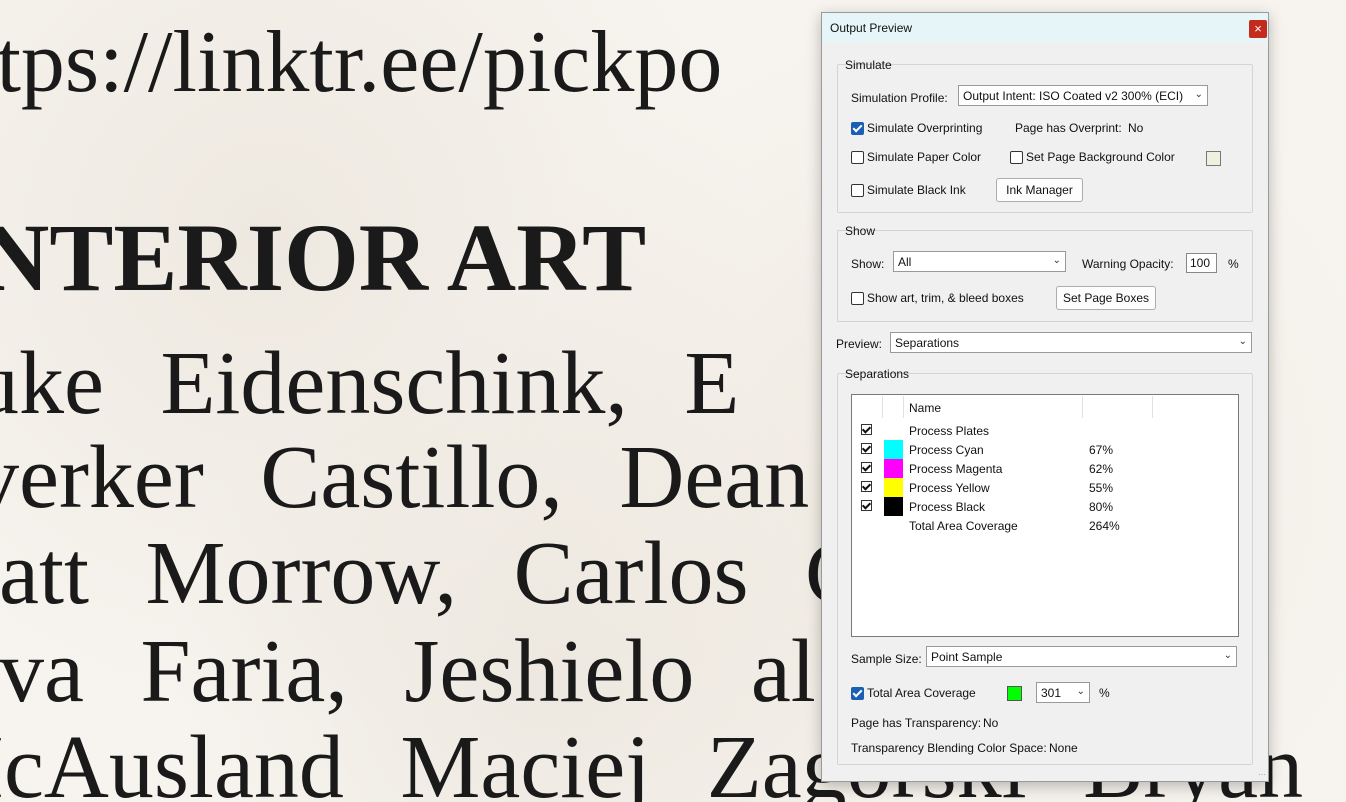  What do you see at coordinates (949, 748) in the screenshot?
I see `blending-space-label: Transparency Blending Color Space:` at bounding box center [949, 748].